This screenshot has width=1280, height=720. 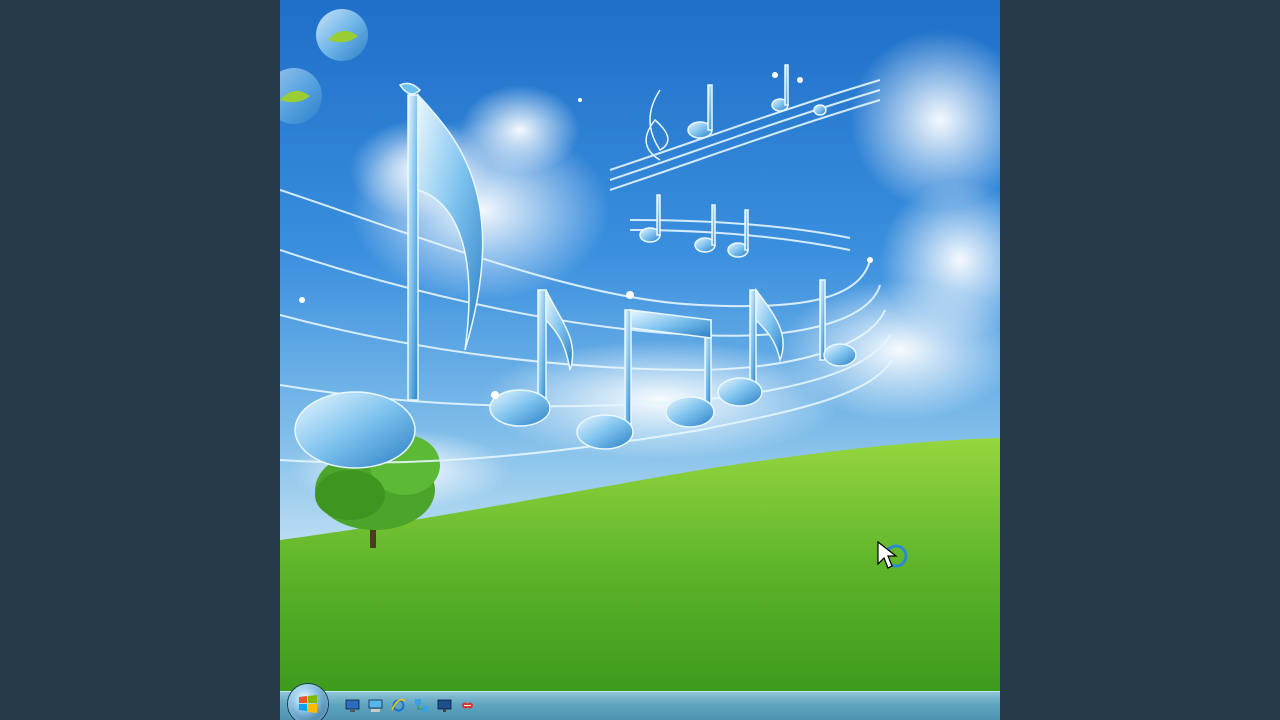 I want to click on show-desktop-icon, so click(x=352, y=705).